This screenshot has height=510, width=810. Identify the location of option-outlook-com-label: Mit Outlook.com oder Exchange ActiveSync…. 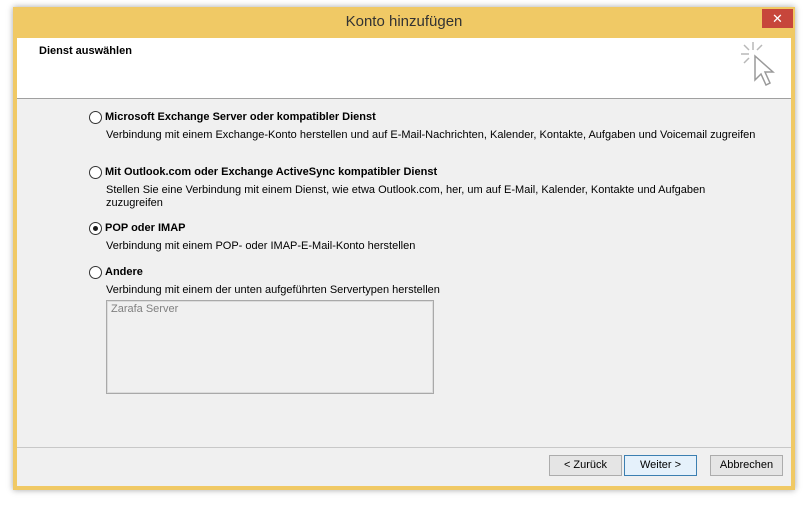
(271, 172).